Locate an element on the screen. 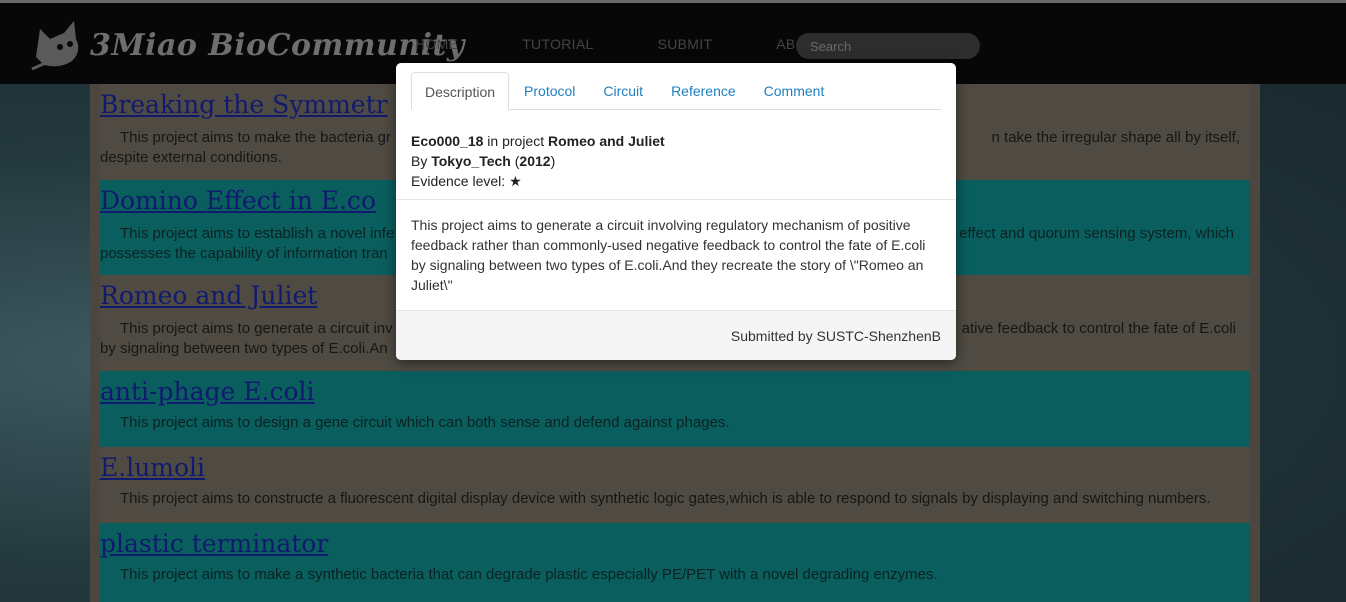 This screenshot has width=1346, height=602. tab-protocol: Protocol is located at coordinates (549, 90).